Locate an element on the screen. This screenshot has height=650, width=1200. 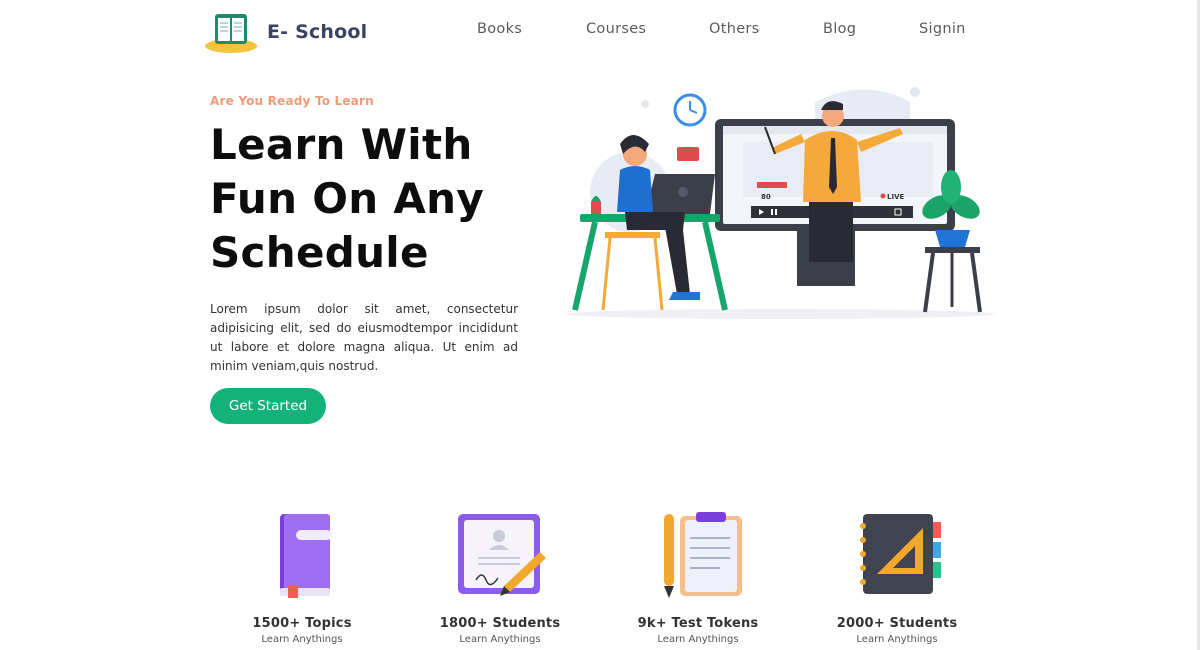
nav-link-courses: Courses is located at coordinates (616, 29).